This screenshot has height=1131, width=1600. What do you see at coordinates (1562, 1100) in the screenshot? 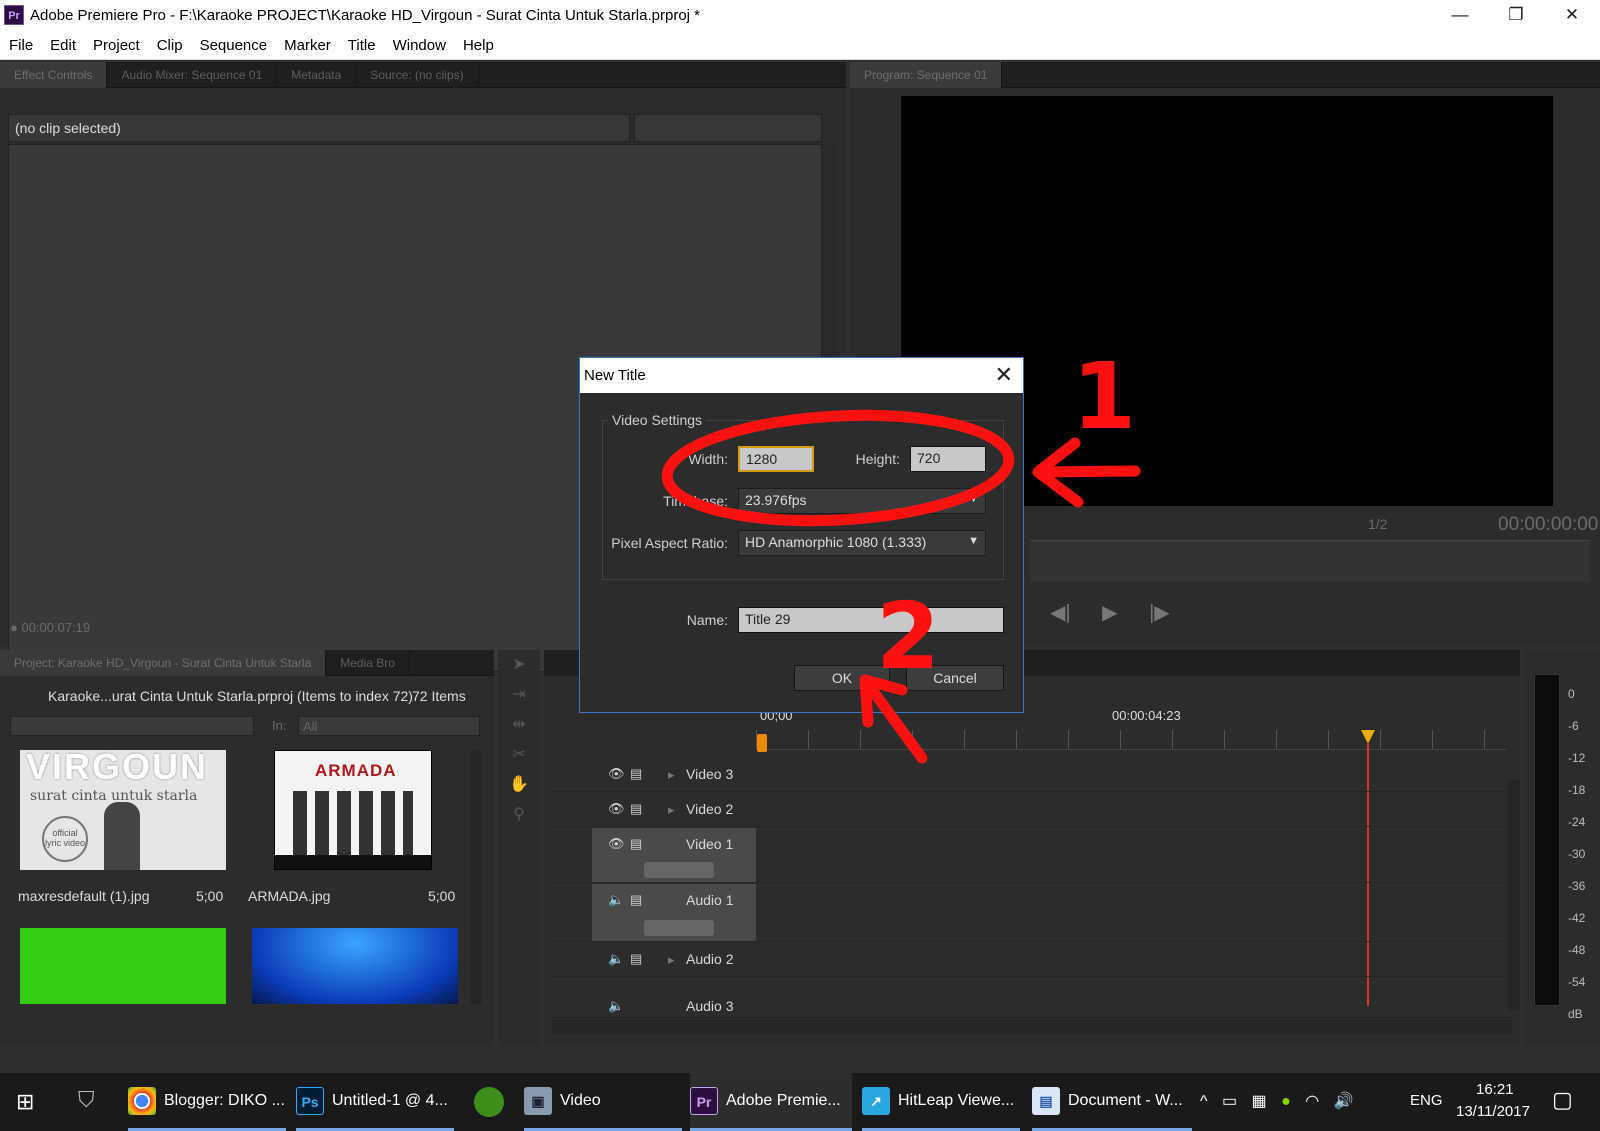
I see `notification-icon: ▢` at bounding box center [1562, 1100].